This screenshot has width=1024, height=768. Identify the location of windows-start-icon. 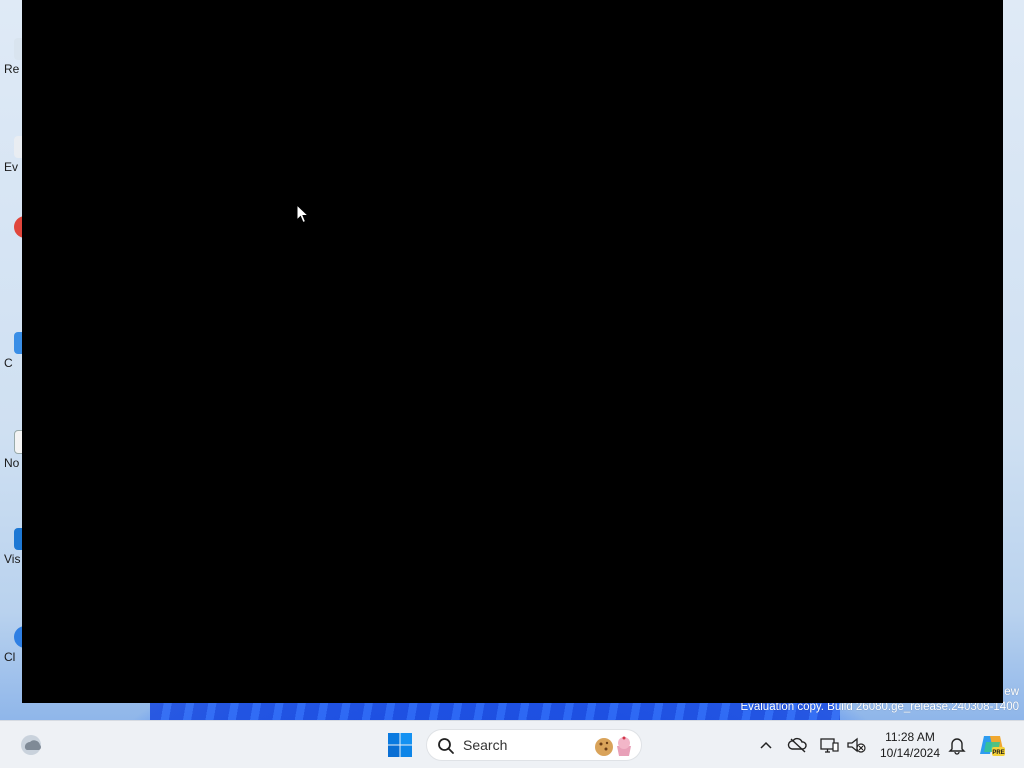
(400, 745).